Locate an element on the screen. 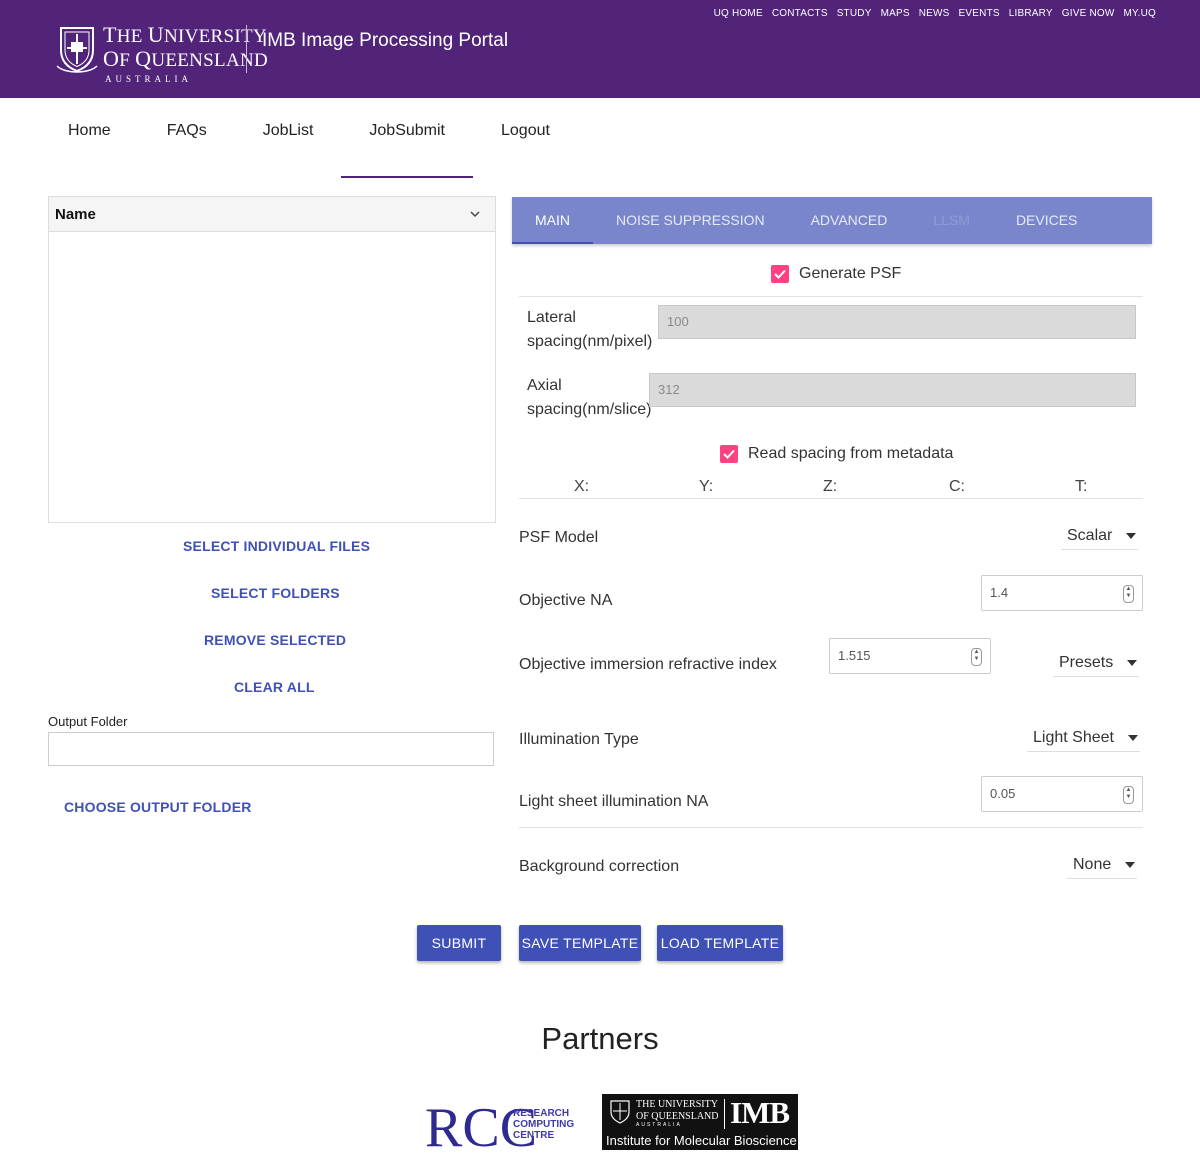 Image resolution: width=1200 pixels, height=1159 pixels. util-link-uq-home: UQ HOME is located at coordinates (738, 13).